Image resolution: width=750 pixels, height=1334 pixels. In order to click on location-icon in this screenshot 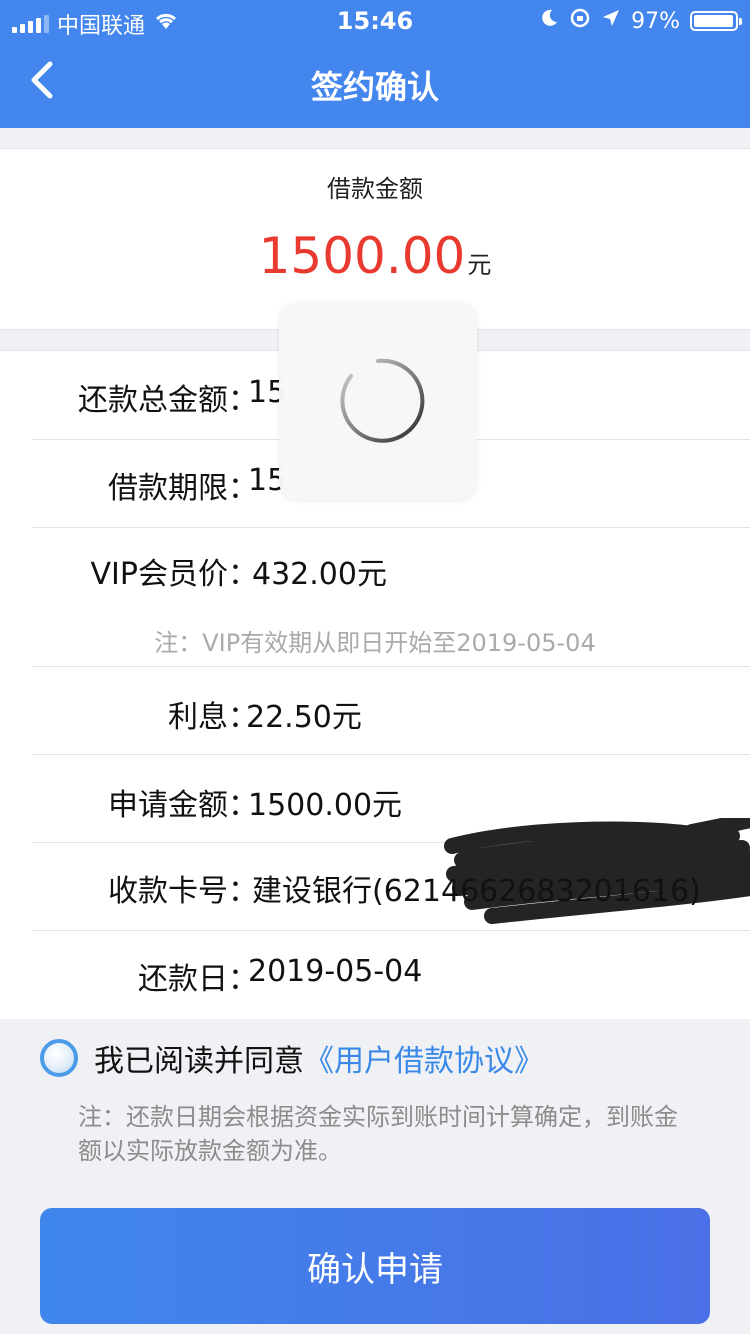, I will do `click(611, 21)`.